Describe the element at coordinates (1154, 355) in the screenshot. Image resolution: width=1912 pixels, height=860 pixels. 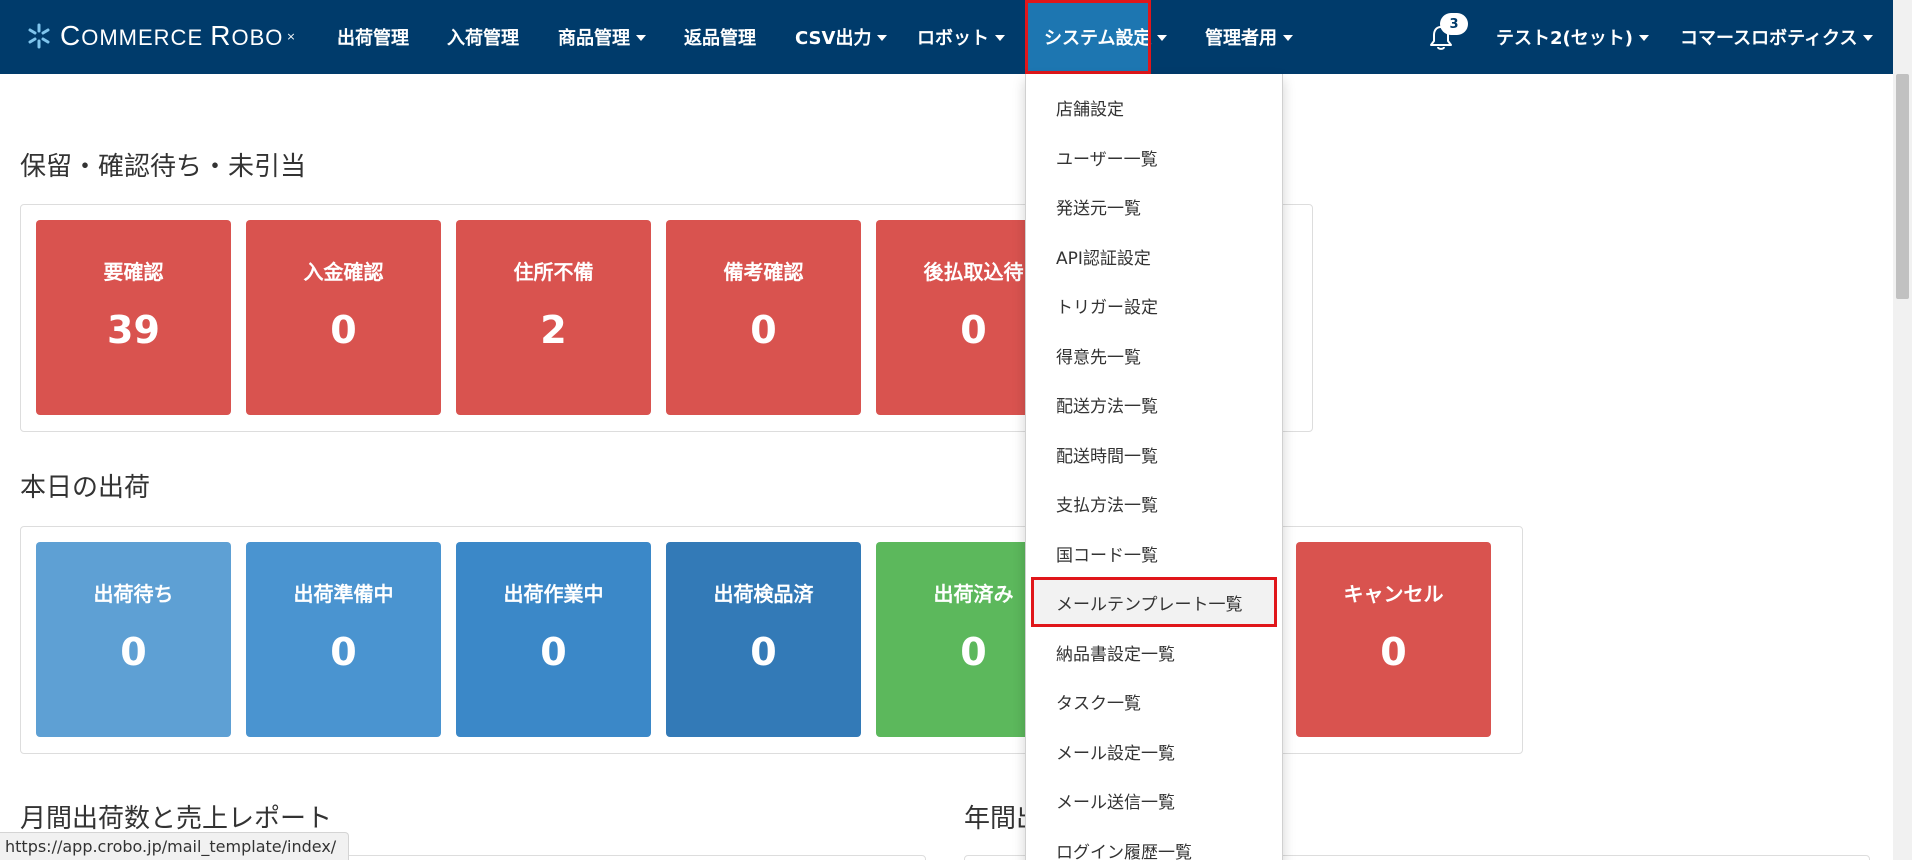
I see `menu-item-customer-list: 得意先一覧` at that location.